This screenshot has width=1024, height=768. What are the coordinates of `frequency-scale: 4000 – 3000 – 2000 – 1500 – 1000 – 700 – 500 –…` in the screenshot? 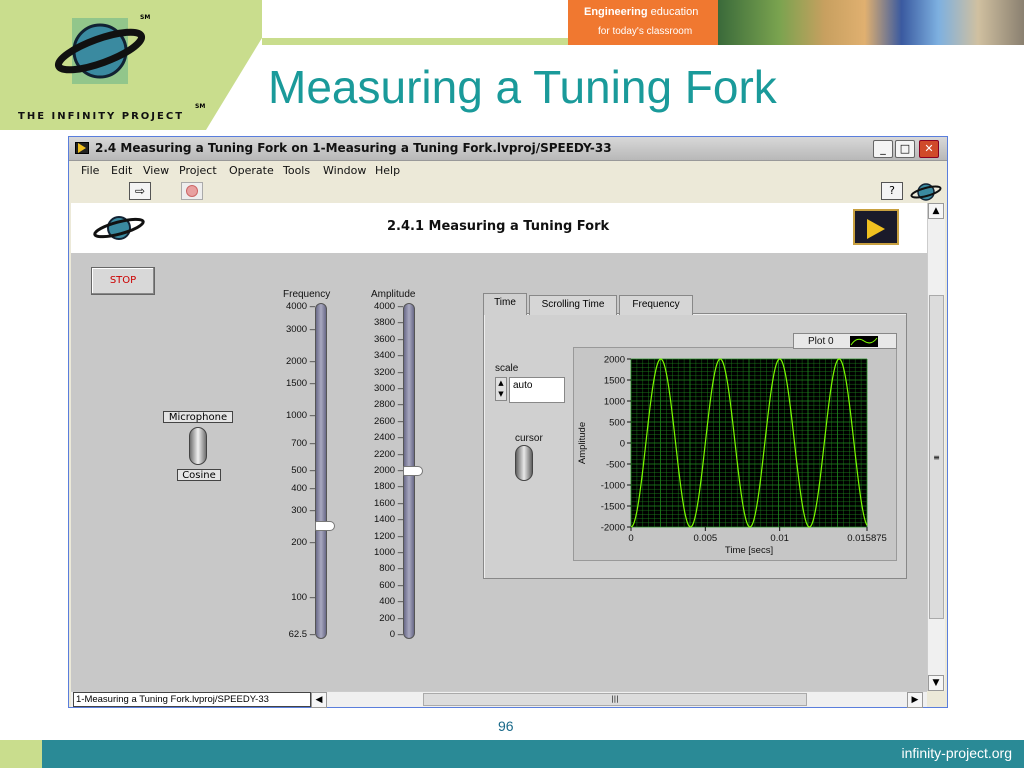 It's located at (290, 470).